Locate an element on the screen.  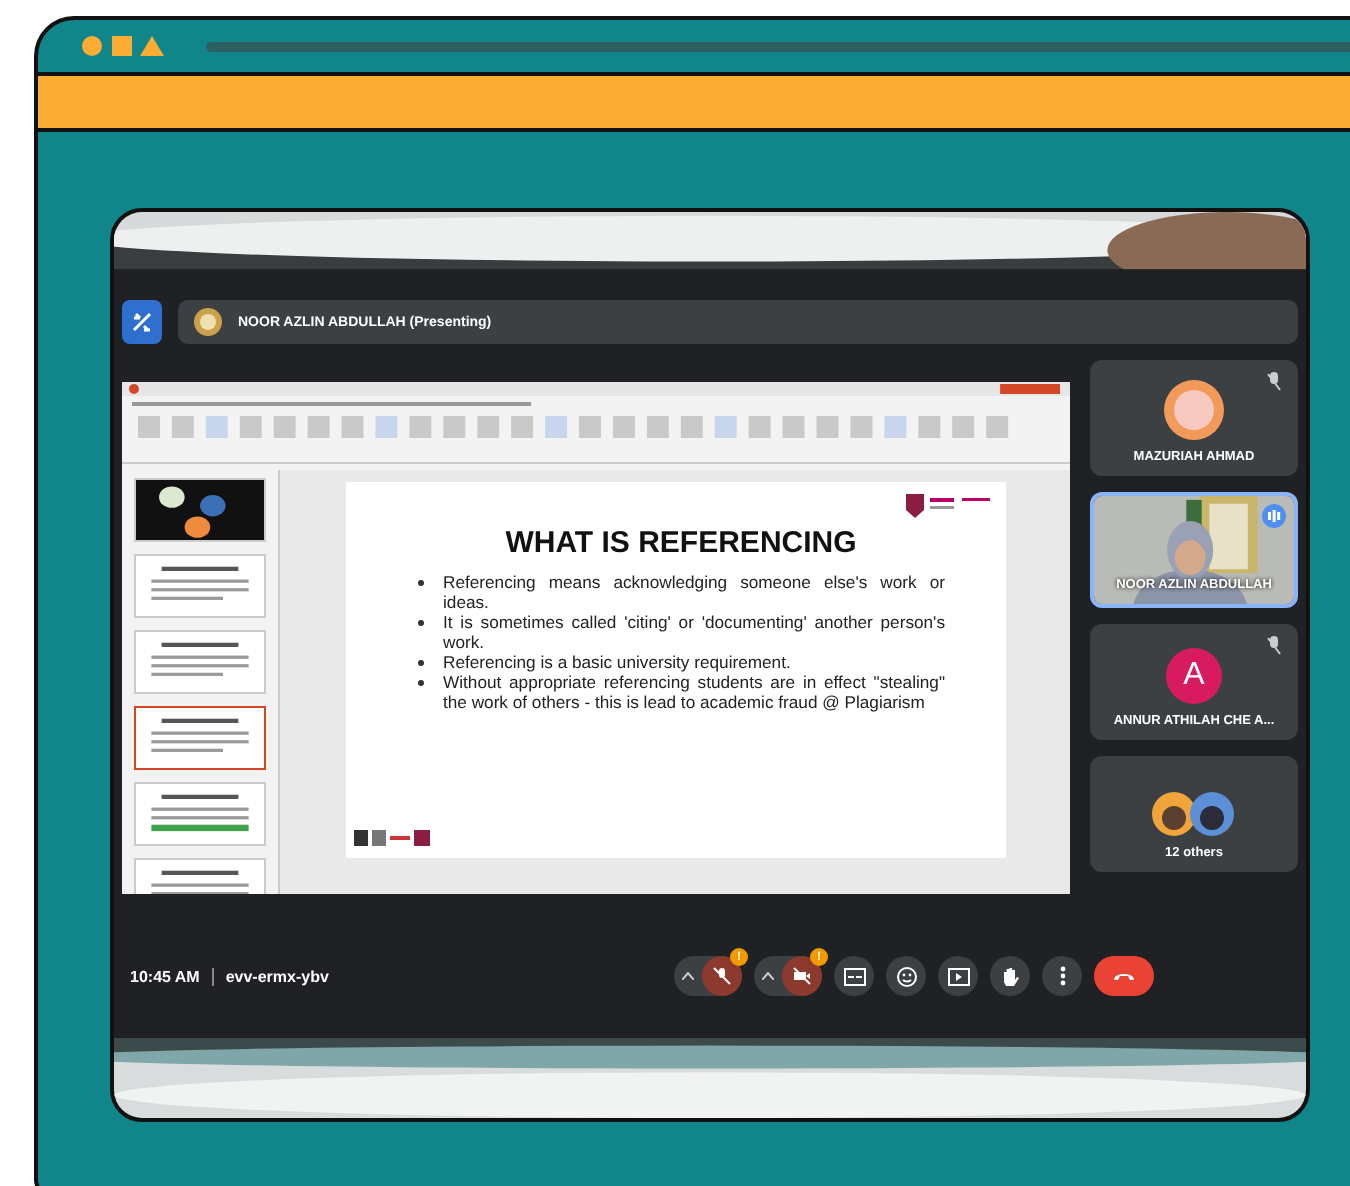
captions-button is located at coordinates (854, 976).